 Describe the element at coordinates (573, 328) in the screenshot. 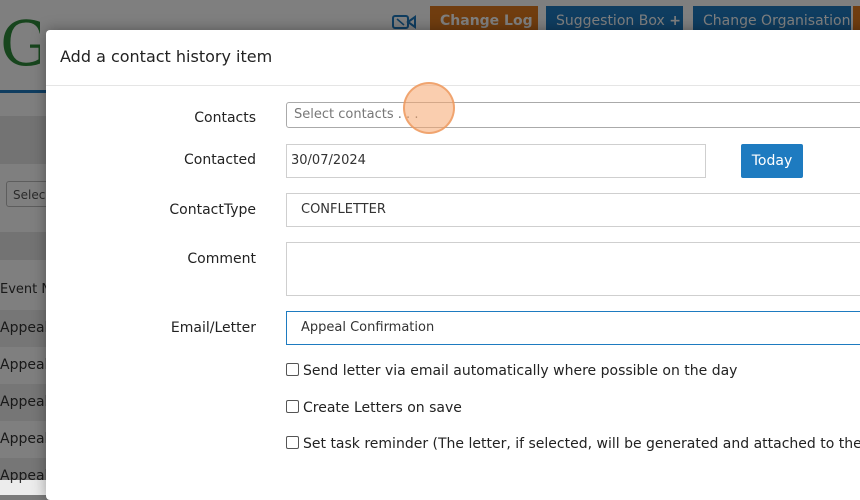

I see `email-letter-select: Appeal Confirmation` at that location.